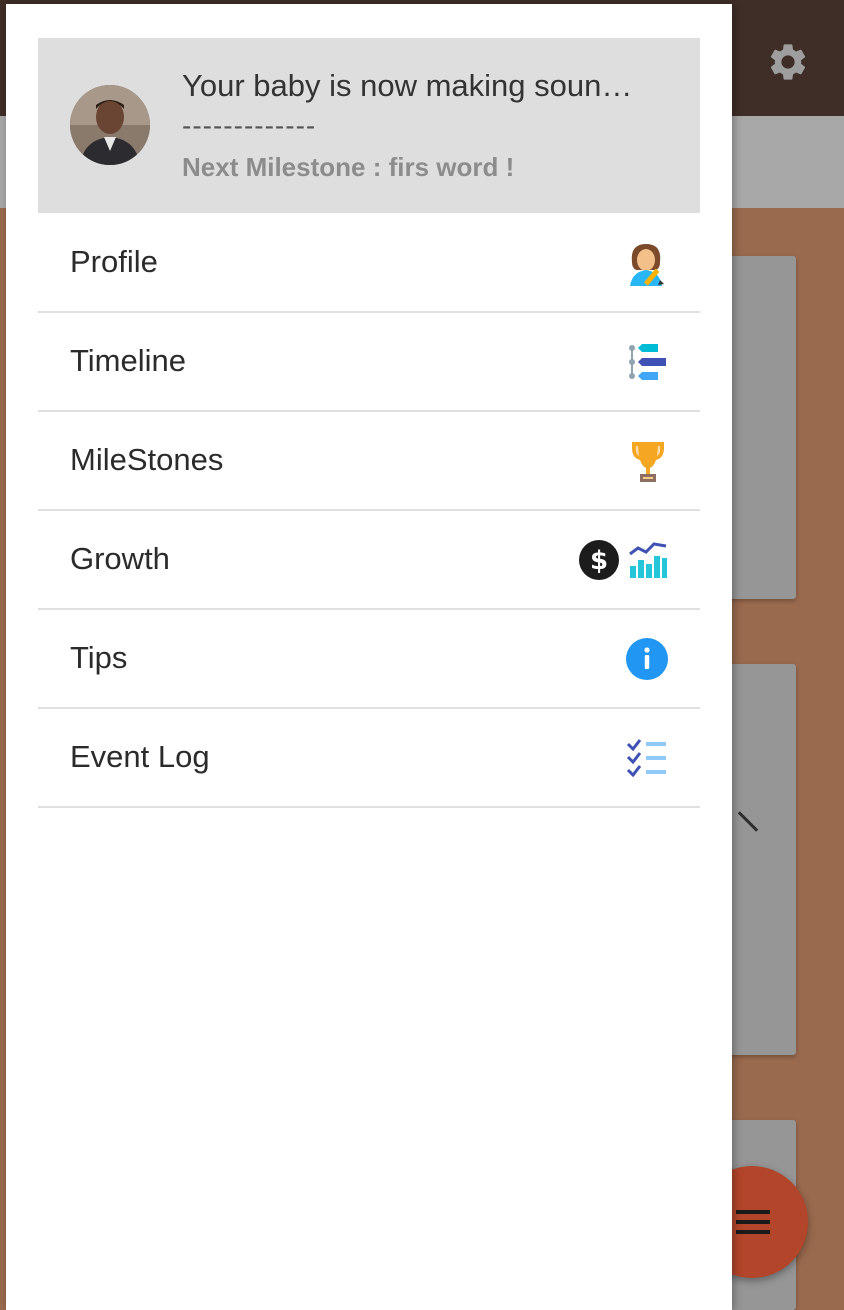 Image resolution: width=844 pixels, height=1310 pixels. Describe the element at coordinates (369, 461) in the screenshot. I see `menu-item-milestones: MileStones` at that location.